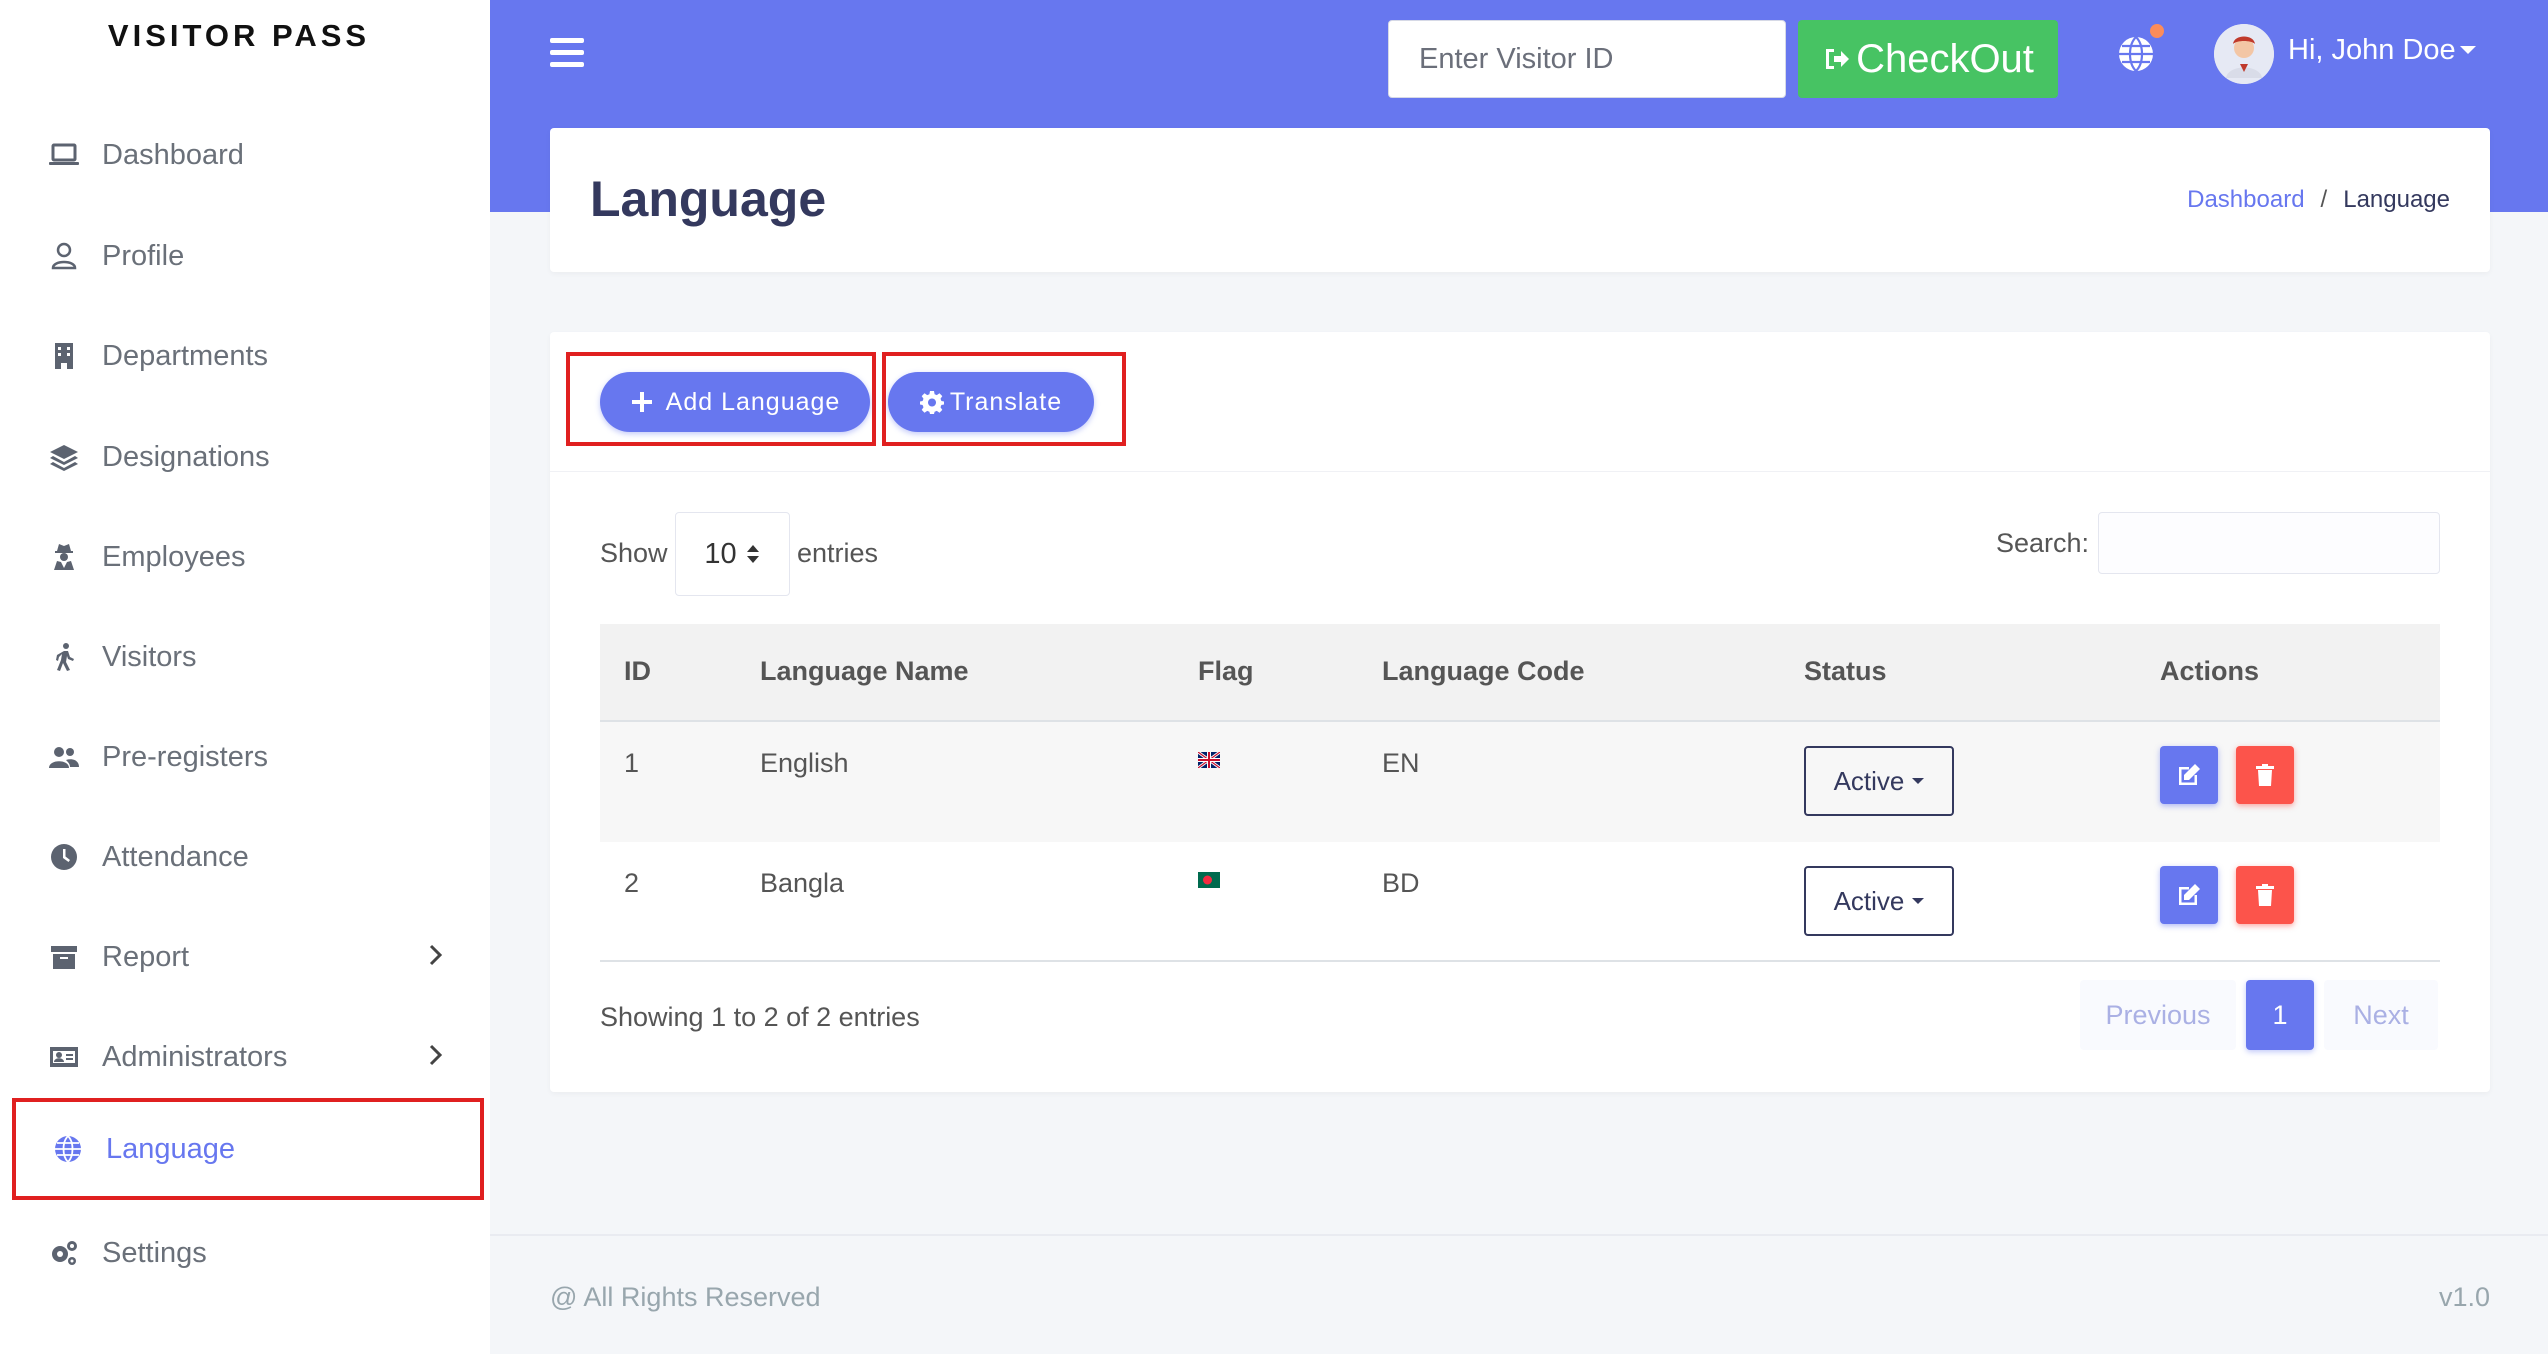 Image resolution: width=2548 pixels, height=1354 pixels. I want to click on footer-version: v1.0, so click(2464, 1297).